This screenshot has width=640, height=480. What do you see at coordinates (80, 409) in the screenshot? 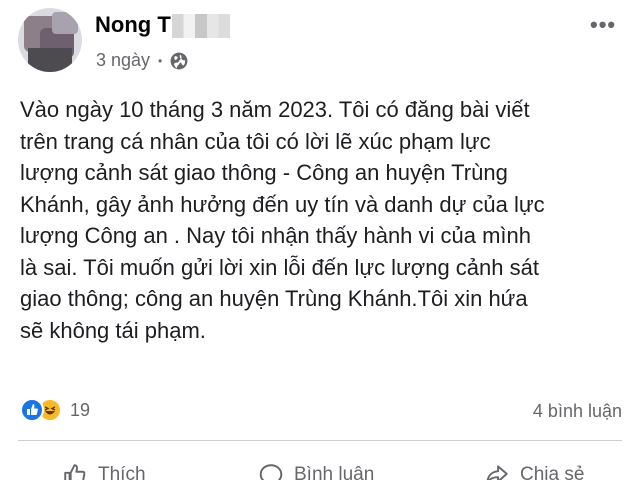
I see `reaction-count: 19` at bounding box center [80, 409].